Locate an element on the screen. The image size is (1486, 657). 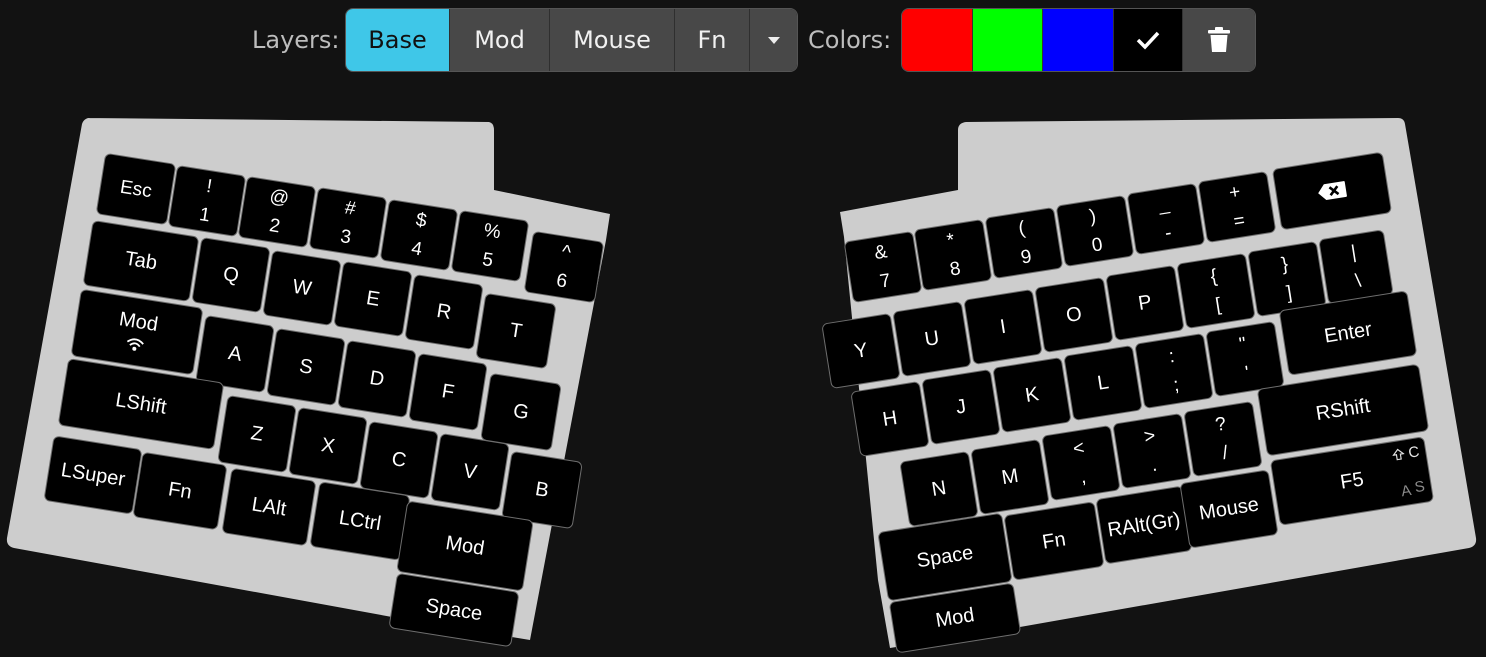
key-label: K is located at coordinates (1032, 395).